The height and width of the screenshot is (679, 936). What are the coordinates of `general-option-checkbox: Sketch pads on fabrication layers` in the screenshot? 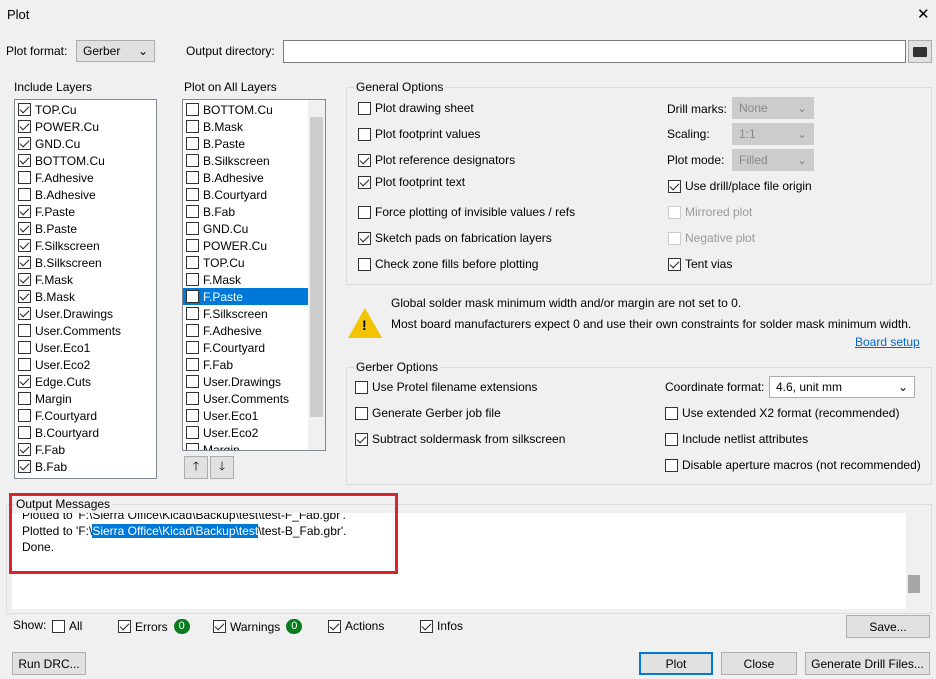 It's located at (455, 238).